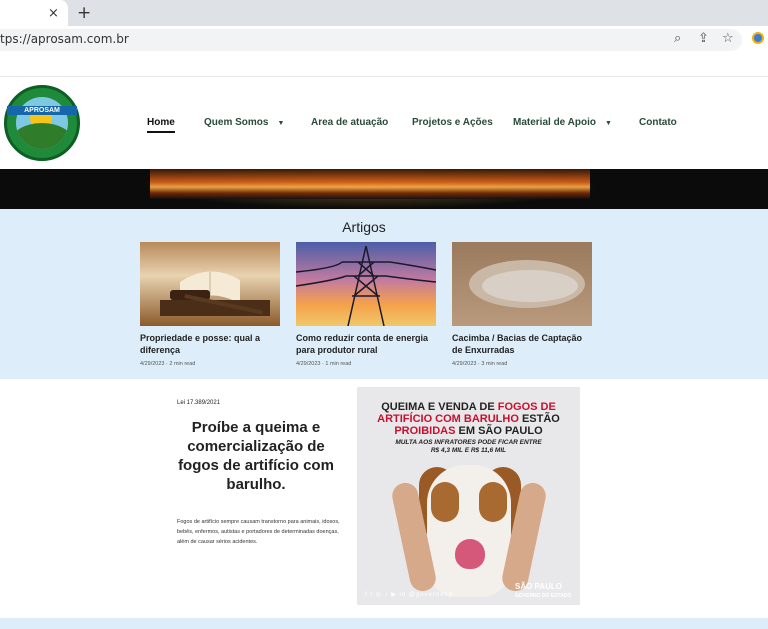  Describe the element at coordinates (468, 419) in the screenshot. I see `poster-line2: ARTIFÍCIO COM BARULHO ESTÃO` at that location.